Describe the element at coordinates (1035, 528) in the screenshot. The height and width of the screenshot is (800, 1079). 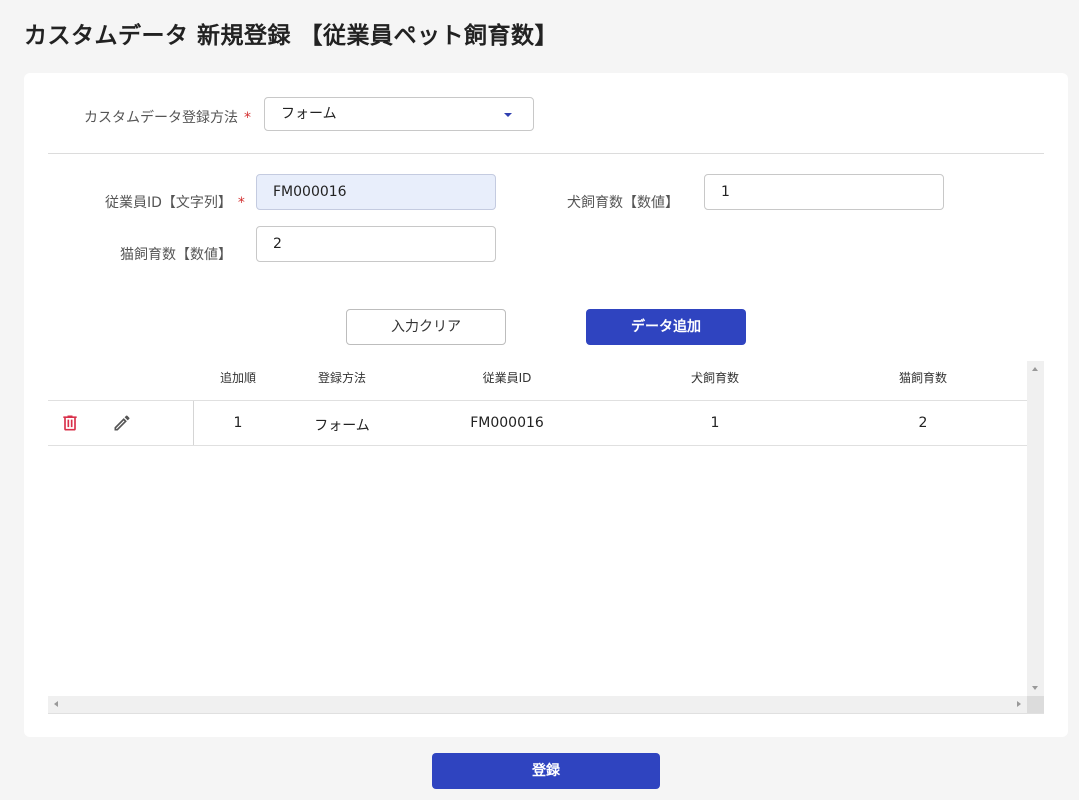
I see `vertical-scrollbar` at that location.